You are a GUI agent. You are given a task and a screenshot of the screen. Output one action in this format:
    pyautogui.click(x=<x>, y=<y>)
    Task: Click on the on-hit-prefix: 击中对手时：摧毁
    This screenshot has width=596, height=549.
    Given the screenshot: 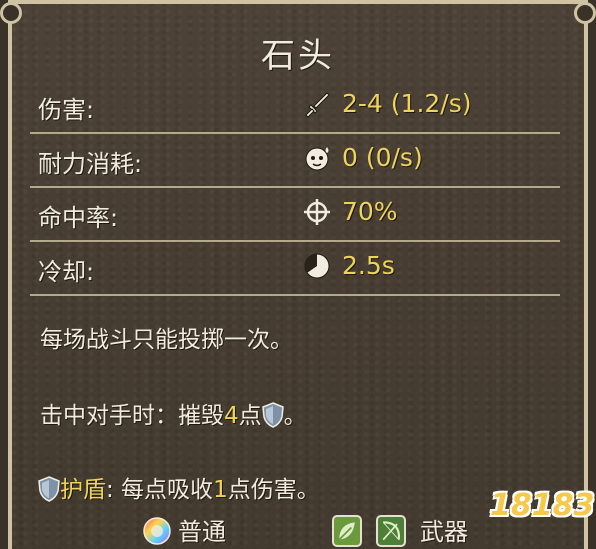 What is the action you would take?
    pyautogui.click(x=132, y=416)
    